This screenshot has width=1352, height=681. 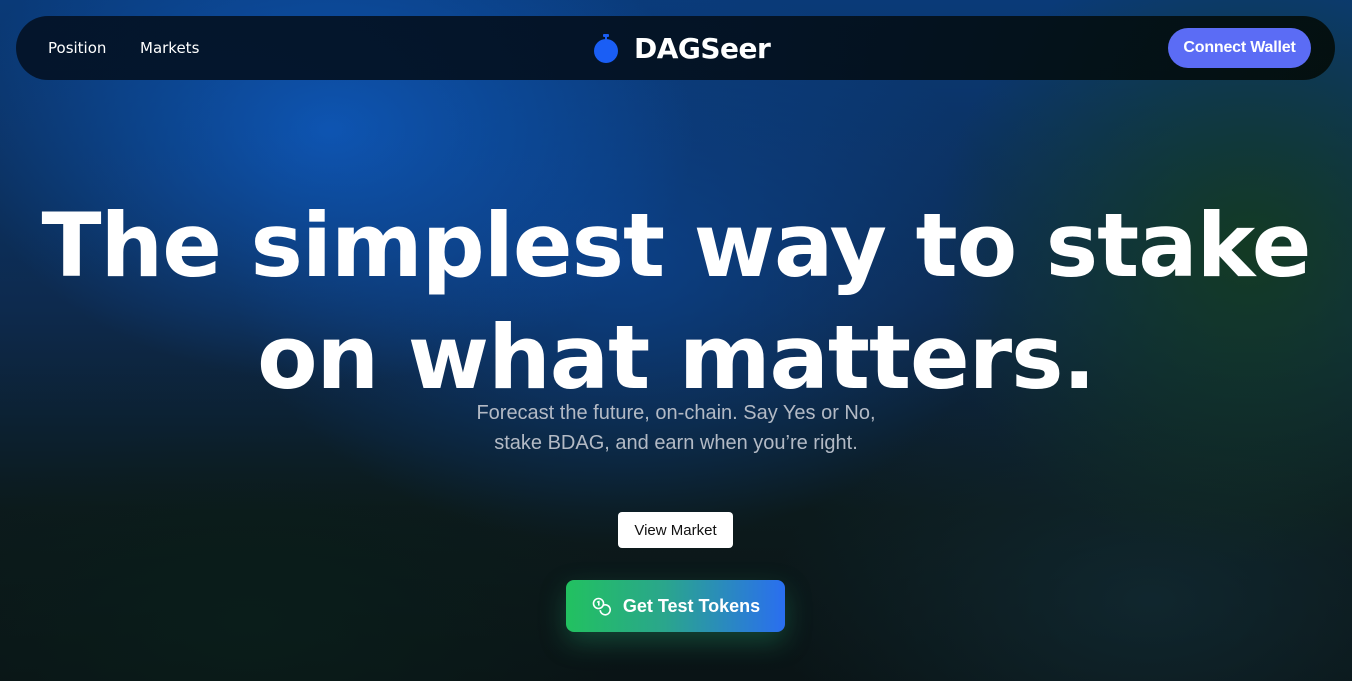 What do you see at coordinates (606, 48) in the screenshot?
I see `stopwatch-icon` at bounding box center [606, 48].